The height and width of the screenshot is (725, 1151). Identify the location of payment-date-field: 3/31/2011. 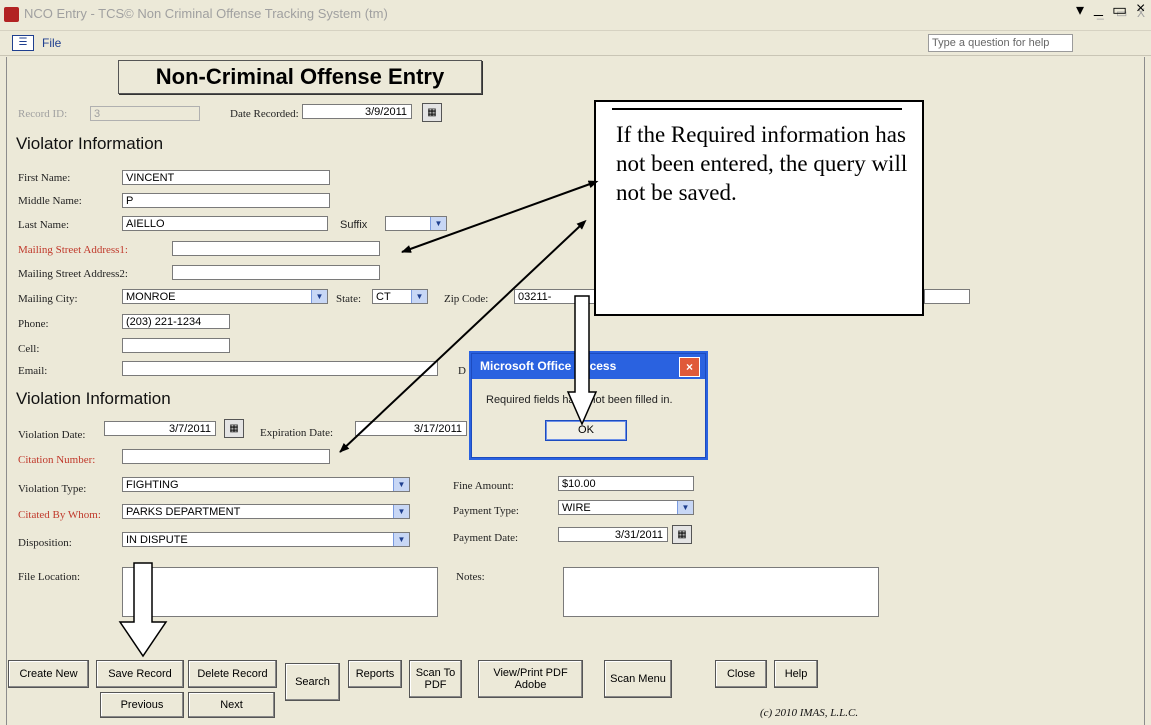
(613, 534).